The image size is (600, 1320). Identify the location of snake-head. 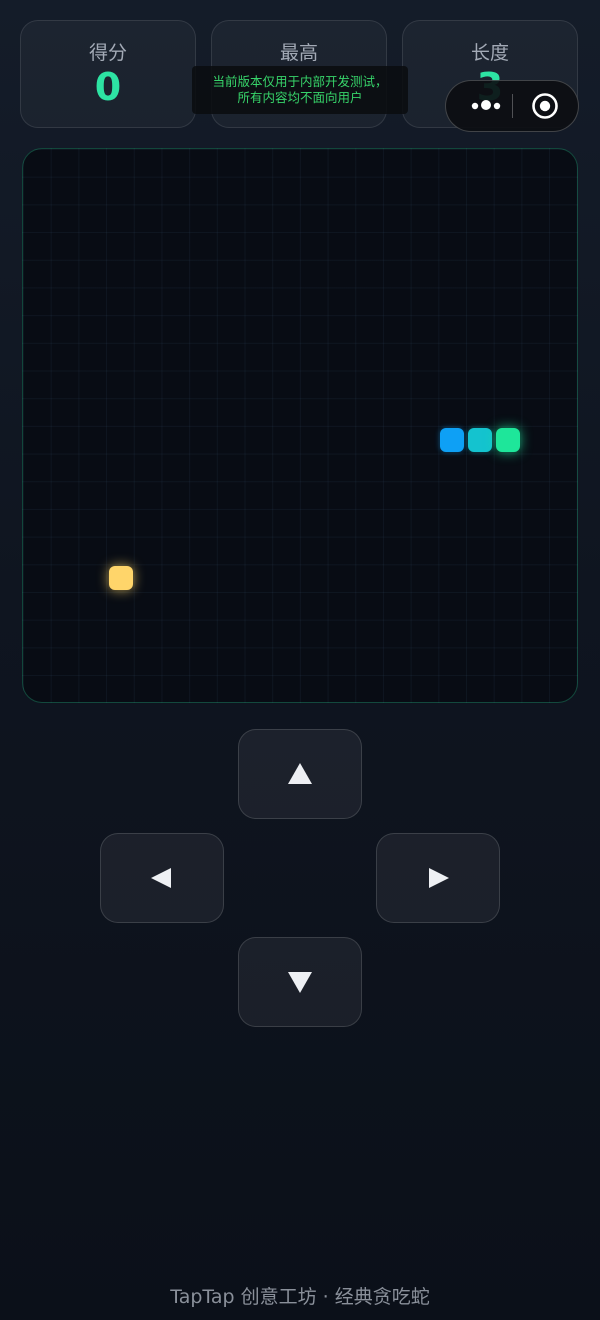
(508, 440).